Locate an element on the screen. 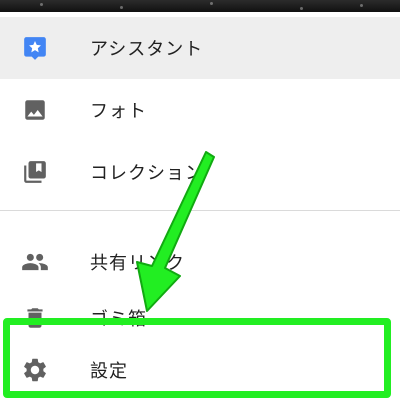 The image size is (400, 409). collections-icon is located at coordinates (35, 172).